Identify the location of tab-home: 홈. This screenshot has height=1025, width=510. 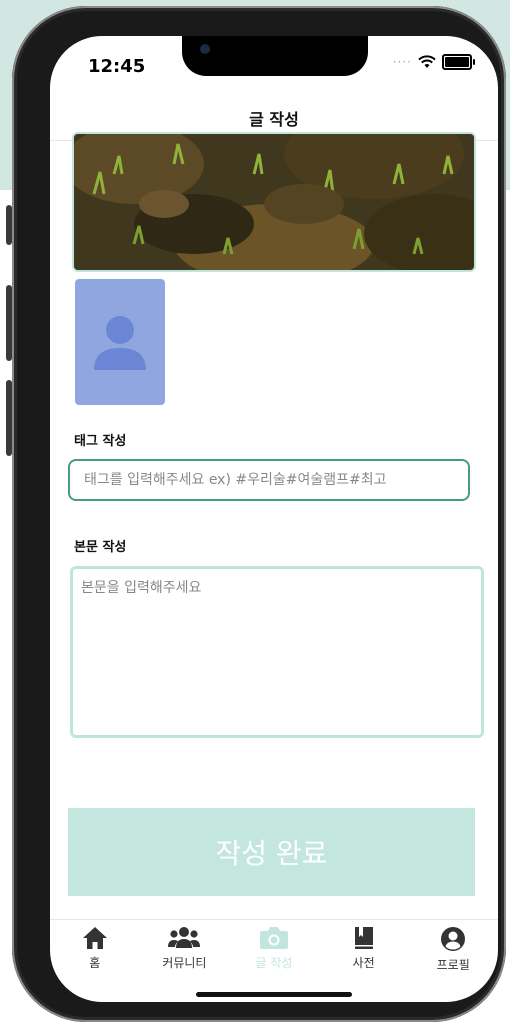
(95, 957).